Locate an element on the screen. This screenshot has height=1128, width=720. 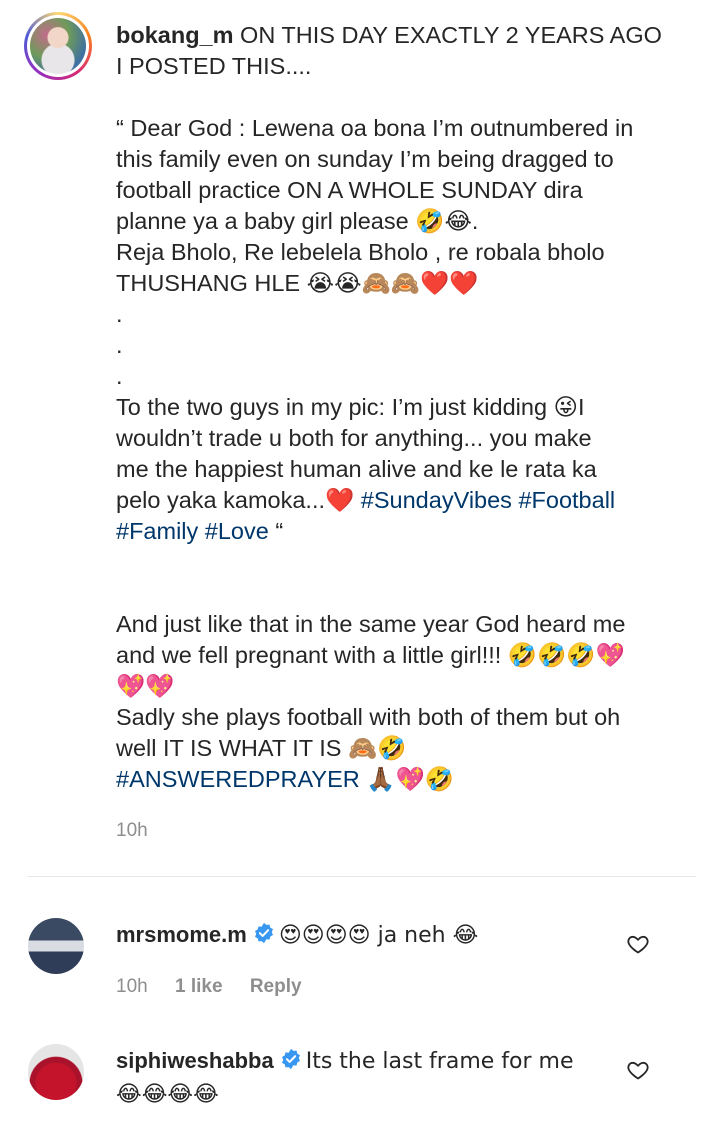
comment-text: mrsmome.m 😍😍😍😍 ja neh 😂 is located at coordinates (366, 935).